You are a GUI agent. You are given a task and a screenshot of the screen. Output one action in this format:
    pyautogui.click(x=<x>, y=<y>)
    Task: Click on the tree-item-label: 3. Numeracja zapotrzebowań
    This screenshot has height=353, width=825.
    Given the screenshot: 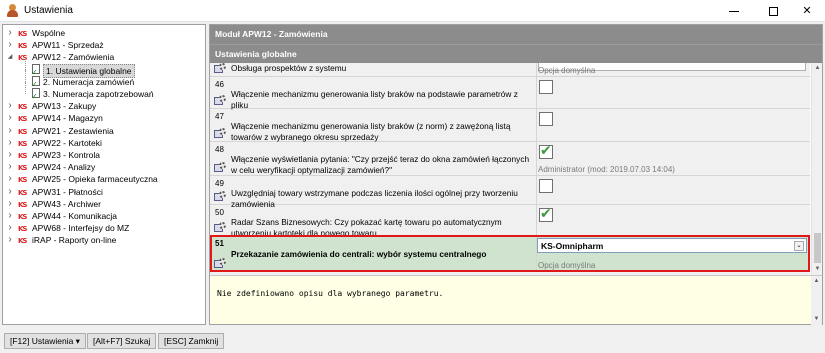 What is the action you would take?
    pyautogui.click(x=98, y=94)
    